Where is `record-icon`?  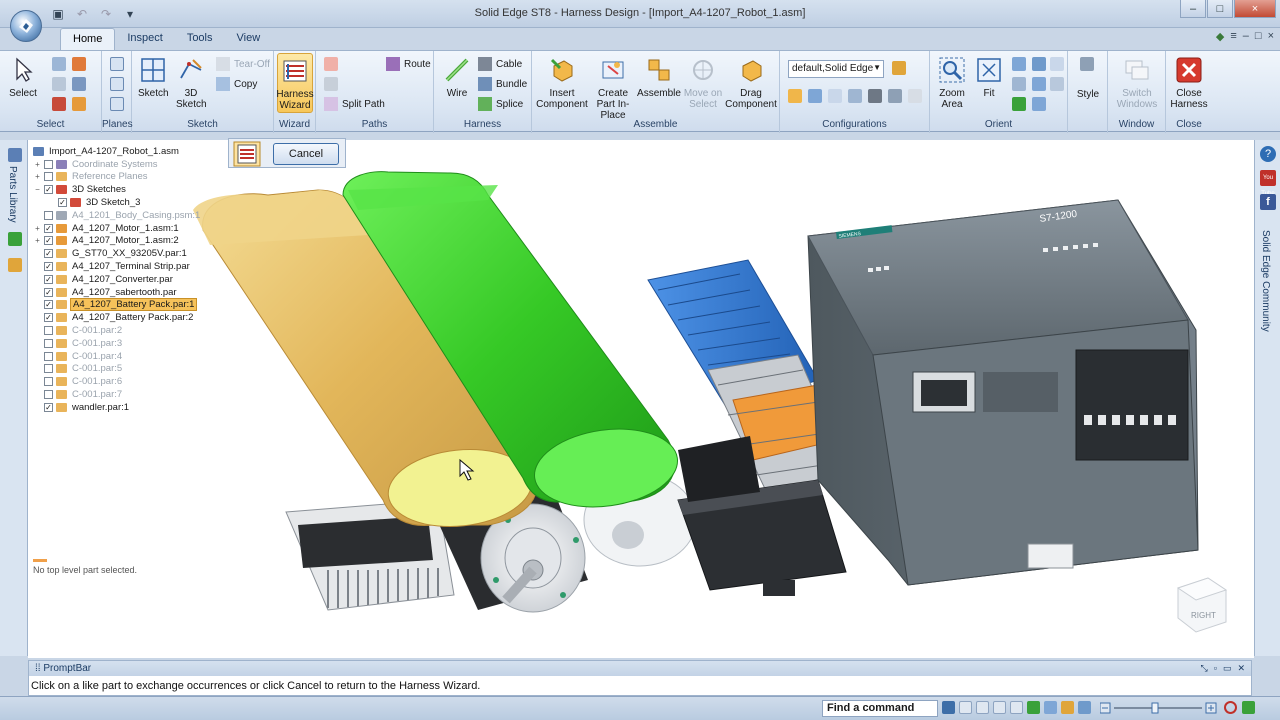 record-icon is located at coordinates (1230, 707).